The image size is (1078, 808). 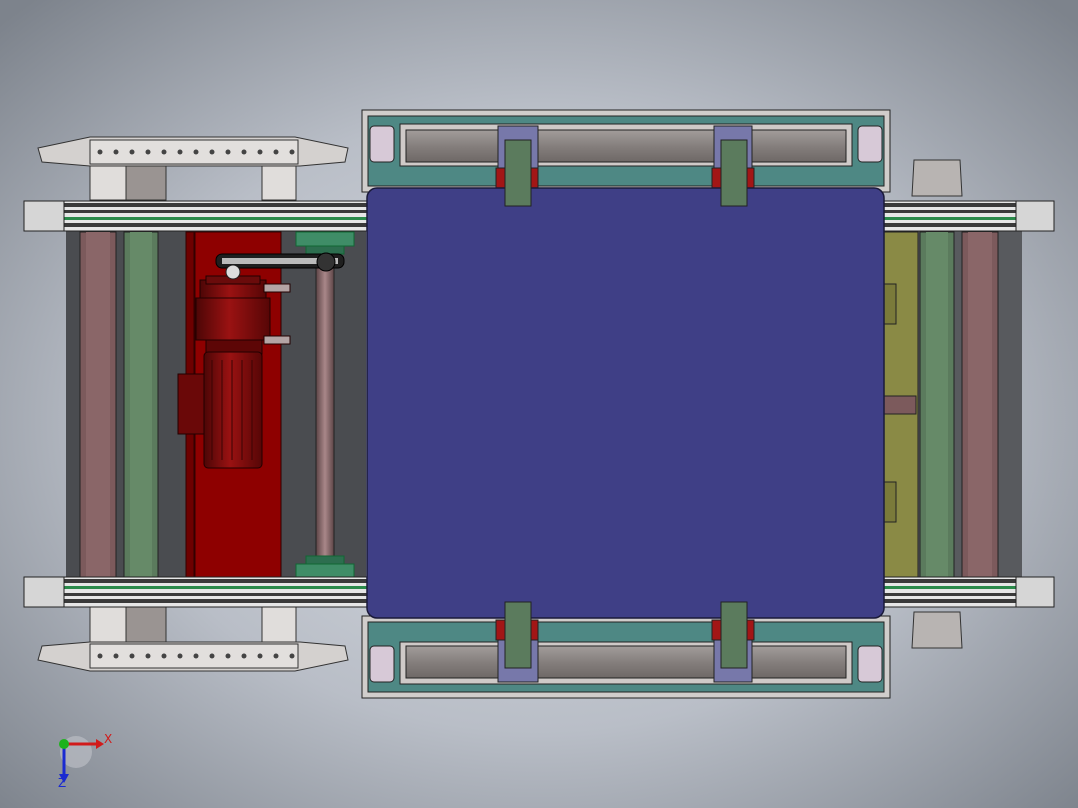 What do you see at coordinates (108, 739) in the screenshot?
I see `x-axis-label: X` at bounding box center [108, 739].